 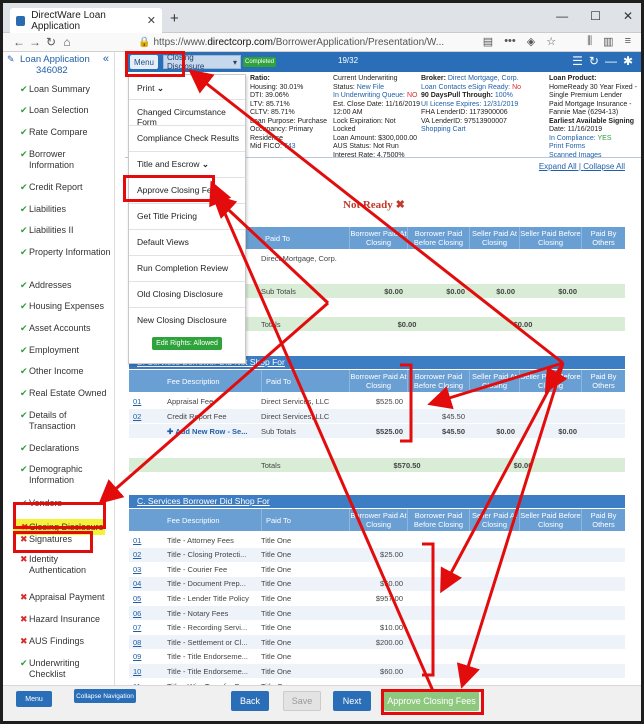 I want to click on dropdown-menu-item: New Closing Disclosure, so click(x=182, y=320).